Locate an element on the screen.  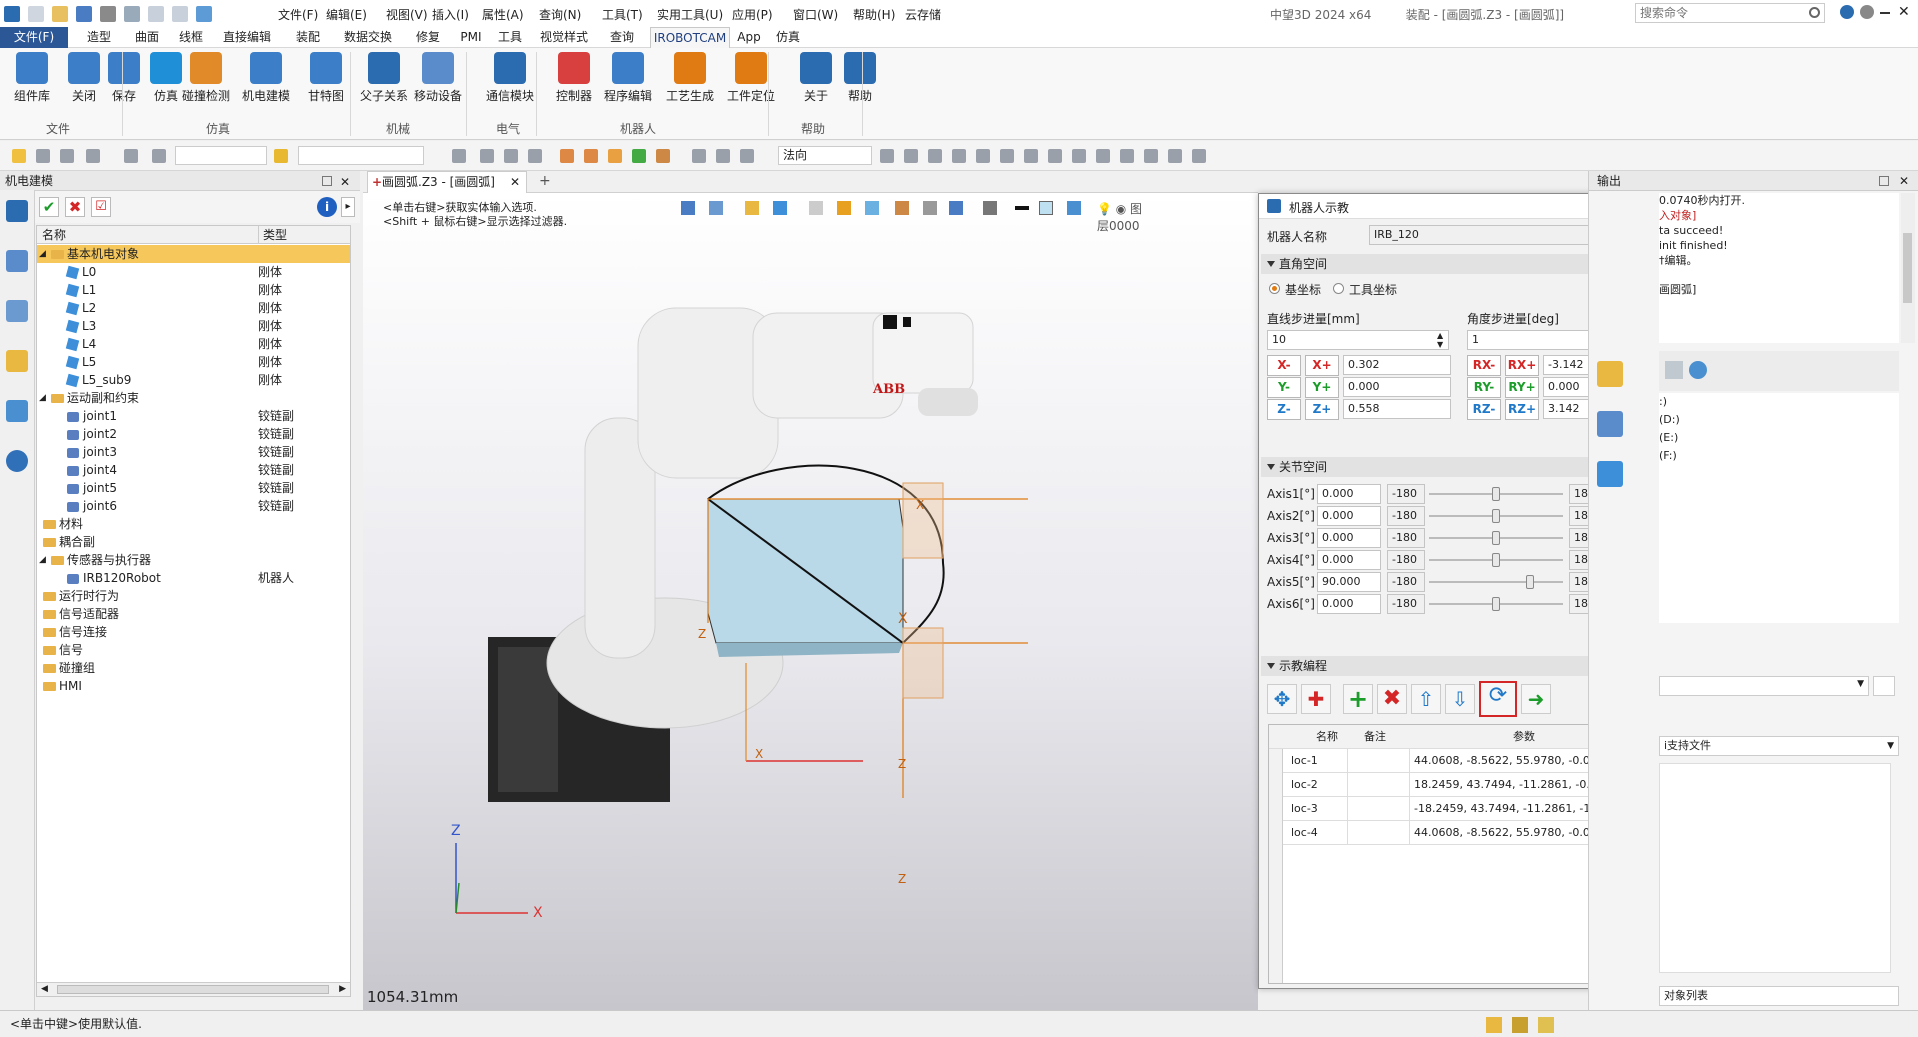
dash-icon is located at coordinates (959, 156).